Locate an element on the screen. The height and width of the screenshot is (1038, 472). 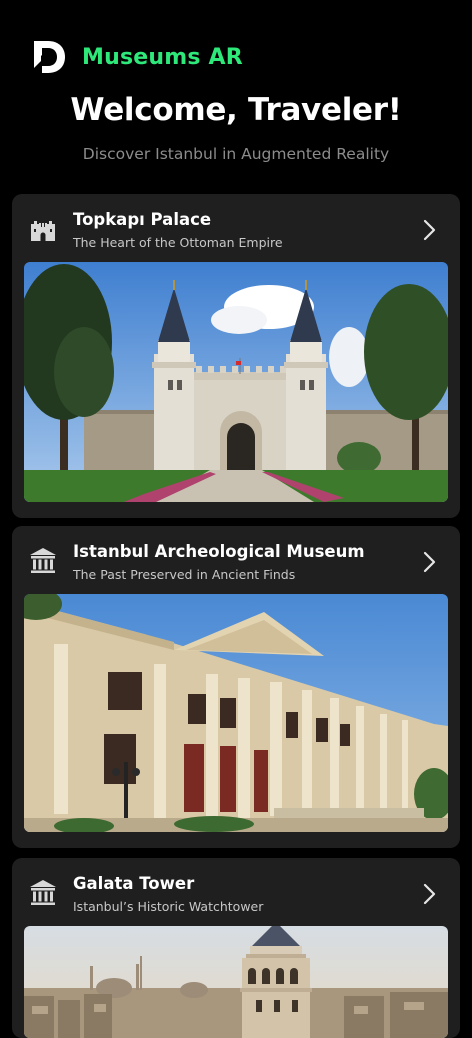
museum-title: Istanbul Archeological Museum is located at coordinates (219, 551).